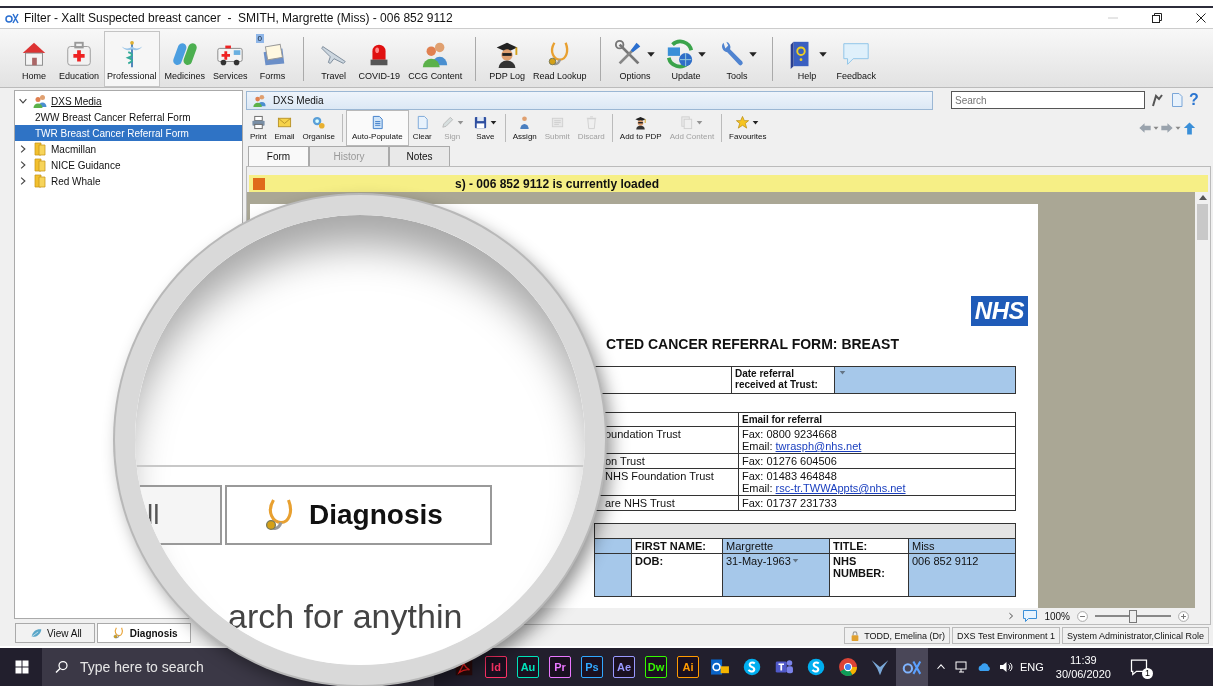 The image size is (1213, 686). I want to click on toolbar-button: Assign, so click(524, 128).